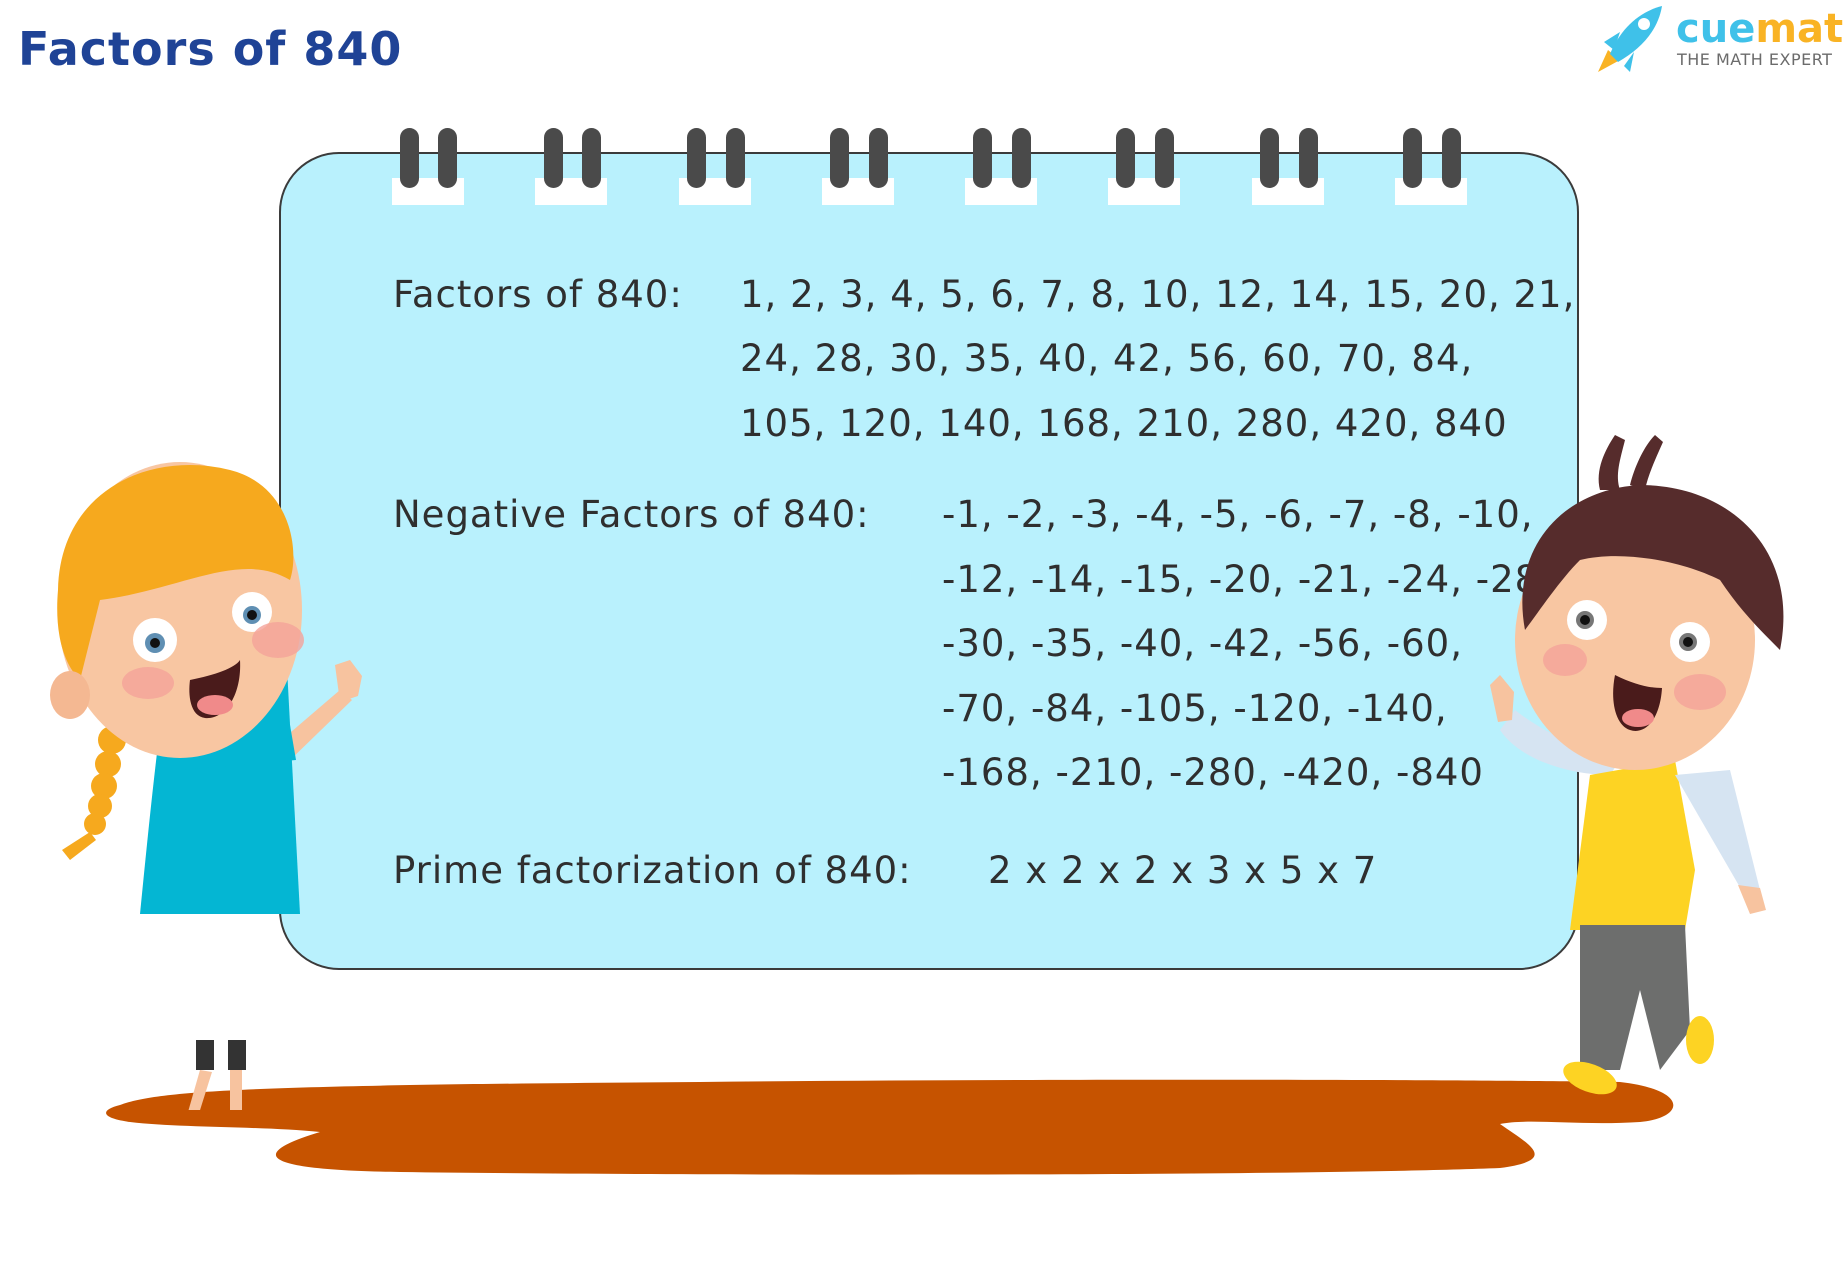  I want to click on logo-tagline: THE MATH EXPERT, so click(1755, 59).